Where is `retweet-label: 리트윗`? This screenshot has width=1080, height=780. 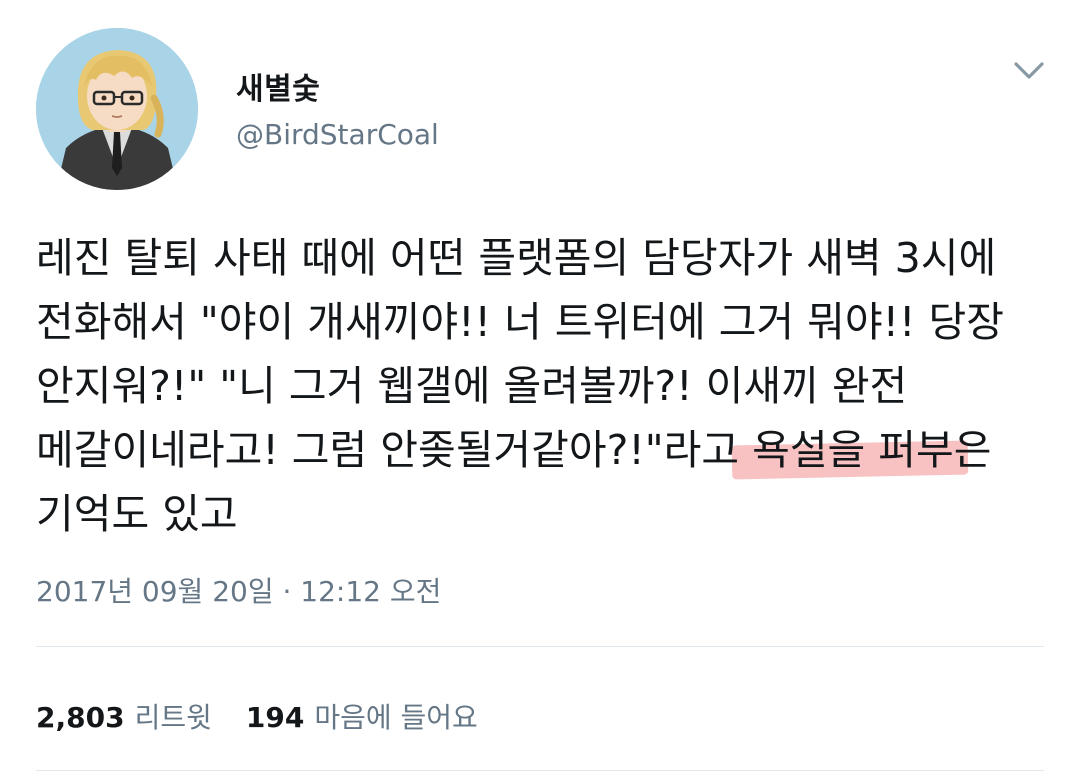
retweet-label: 리트윗 is located at coordinates (173, 716).